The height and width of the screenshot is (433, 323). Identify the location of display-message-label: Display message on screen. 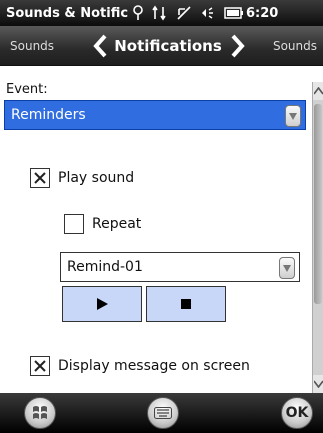
(154, 366).